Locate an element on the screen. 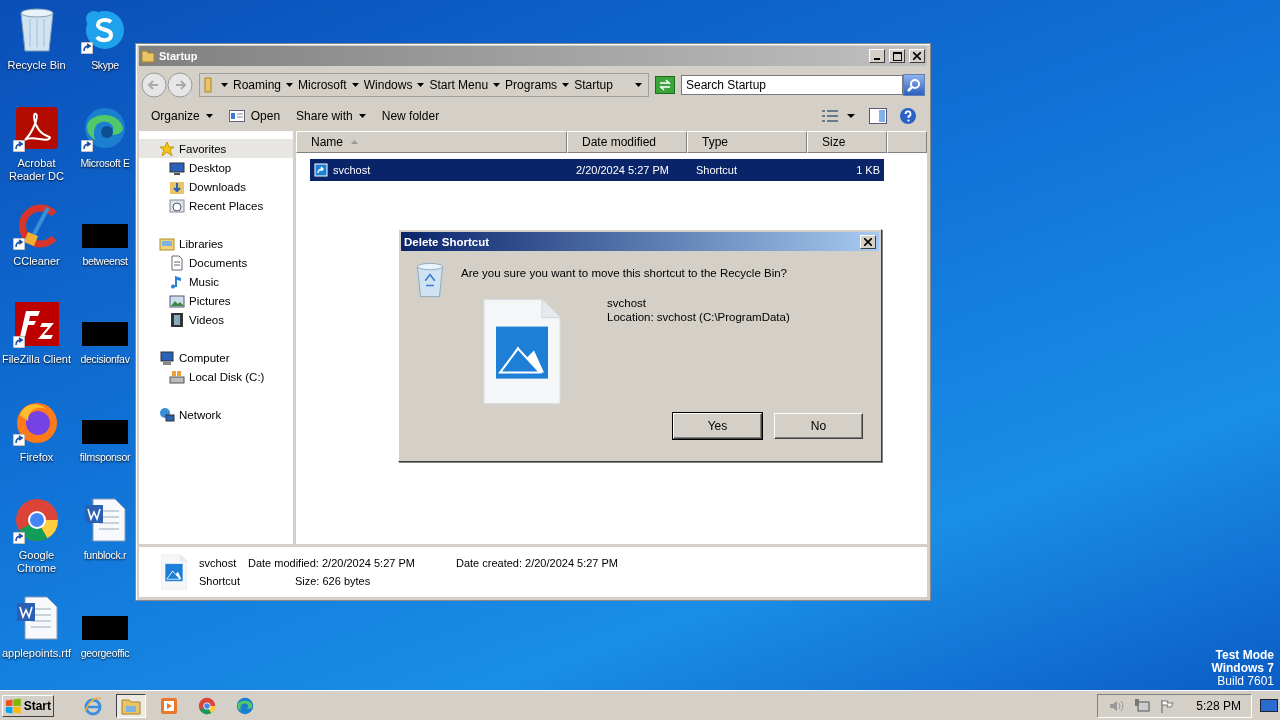 The width and height of the screenshot is (1280, 720). nav-item: Local Disk (C:) is located at coordinates (216, 376).